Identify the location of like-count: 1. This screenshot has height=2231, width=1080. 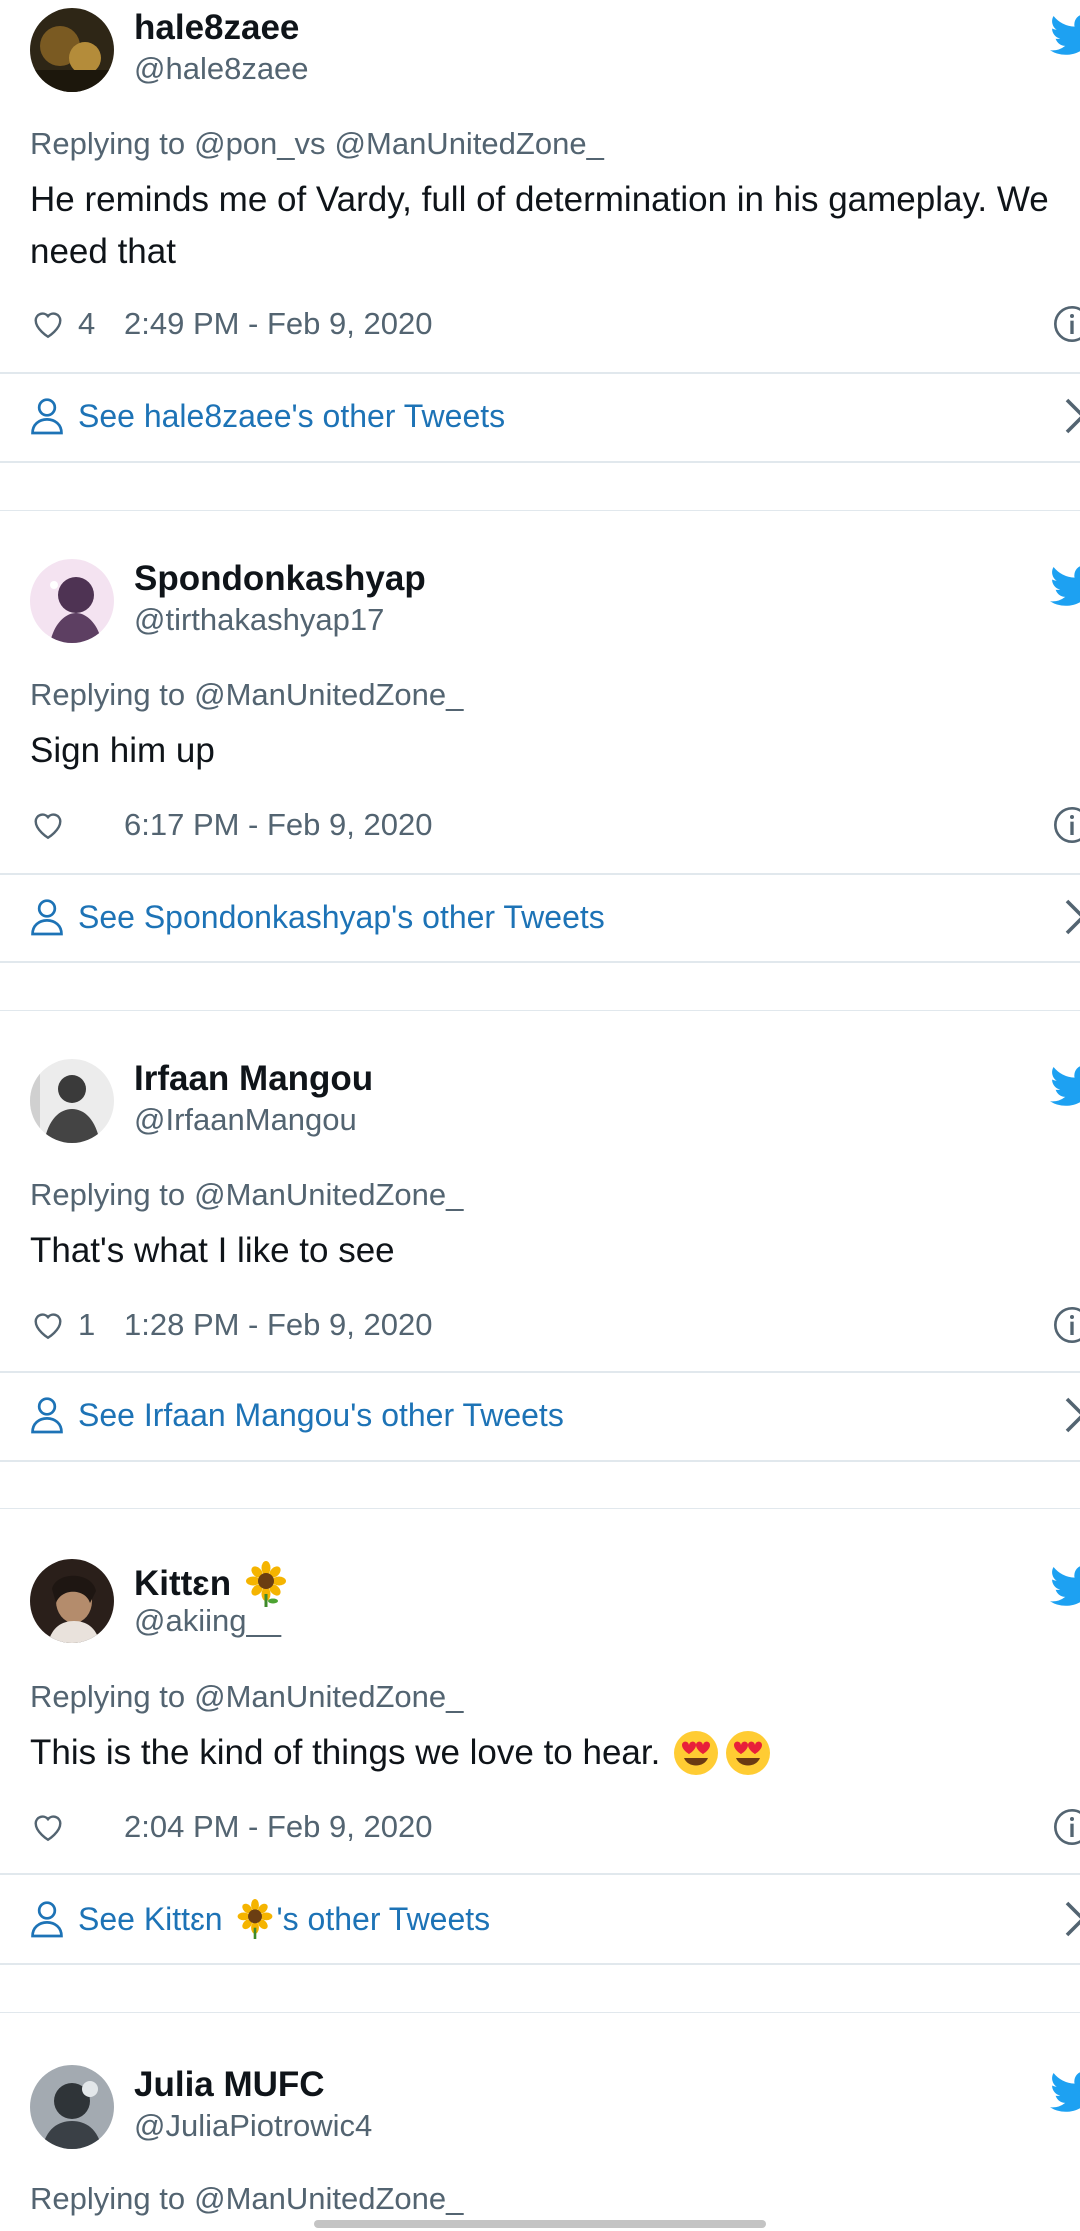
(87, 1324).